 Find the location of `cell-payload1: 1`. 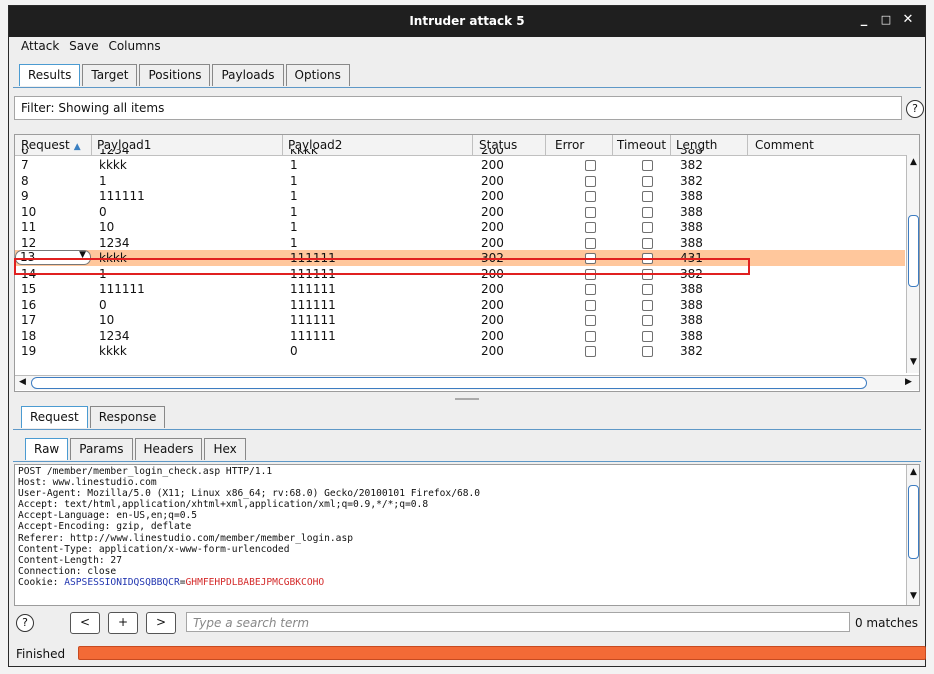

cell-payload1: 1 is located at coordinates (103, 180).